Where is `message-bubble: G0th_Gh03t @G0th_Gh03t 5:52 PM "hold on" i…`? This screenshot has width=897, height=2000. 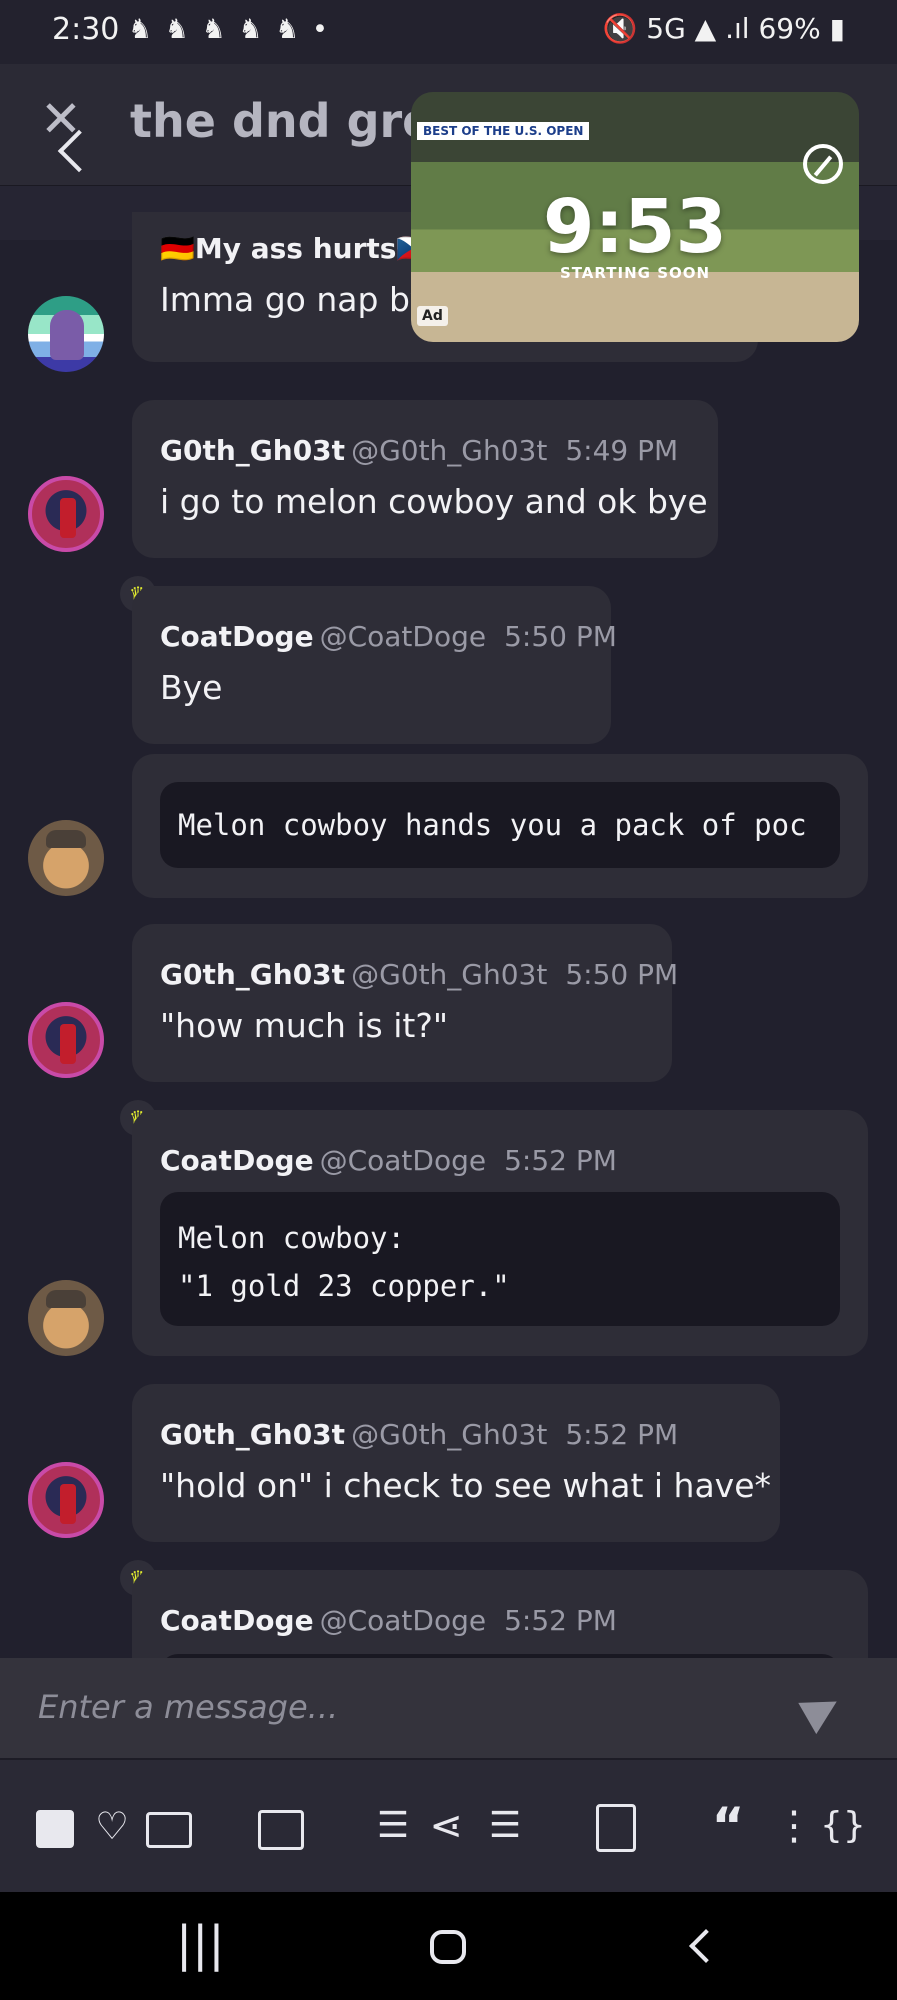
message-bubble: G0th_Gh03t @G0th_Gh03t 5:52 PM "hold on" i… is located at coordinates (456, 1463).